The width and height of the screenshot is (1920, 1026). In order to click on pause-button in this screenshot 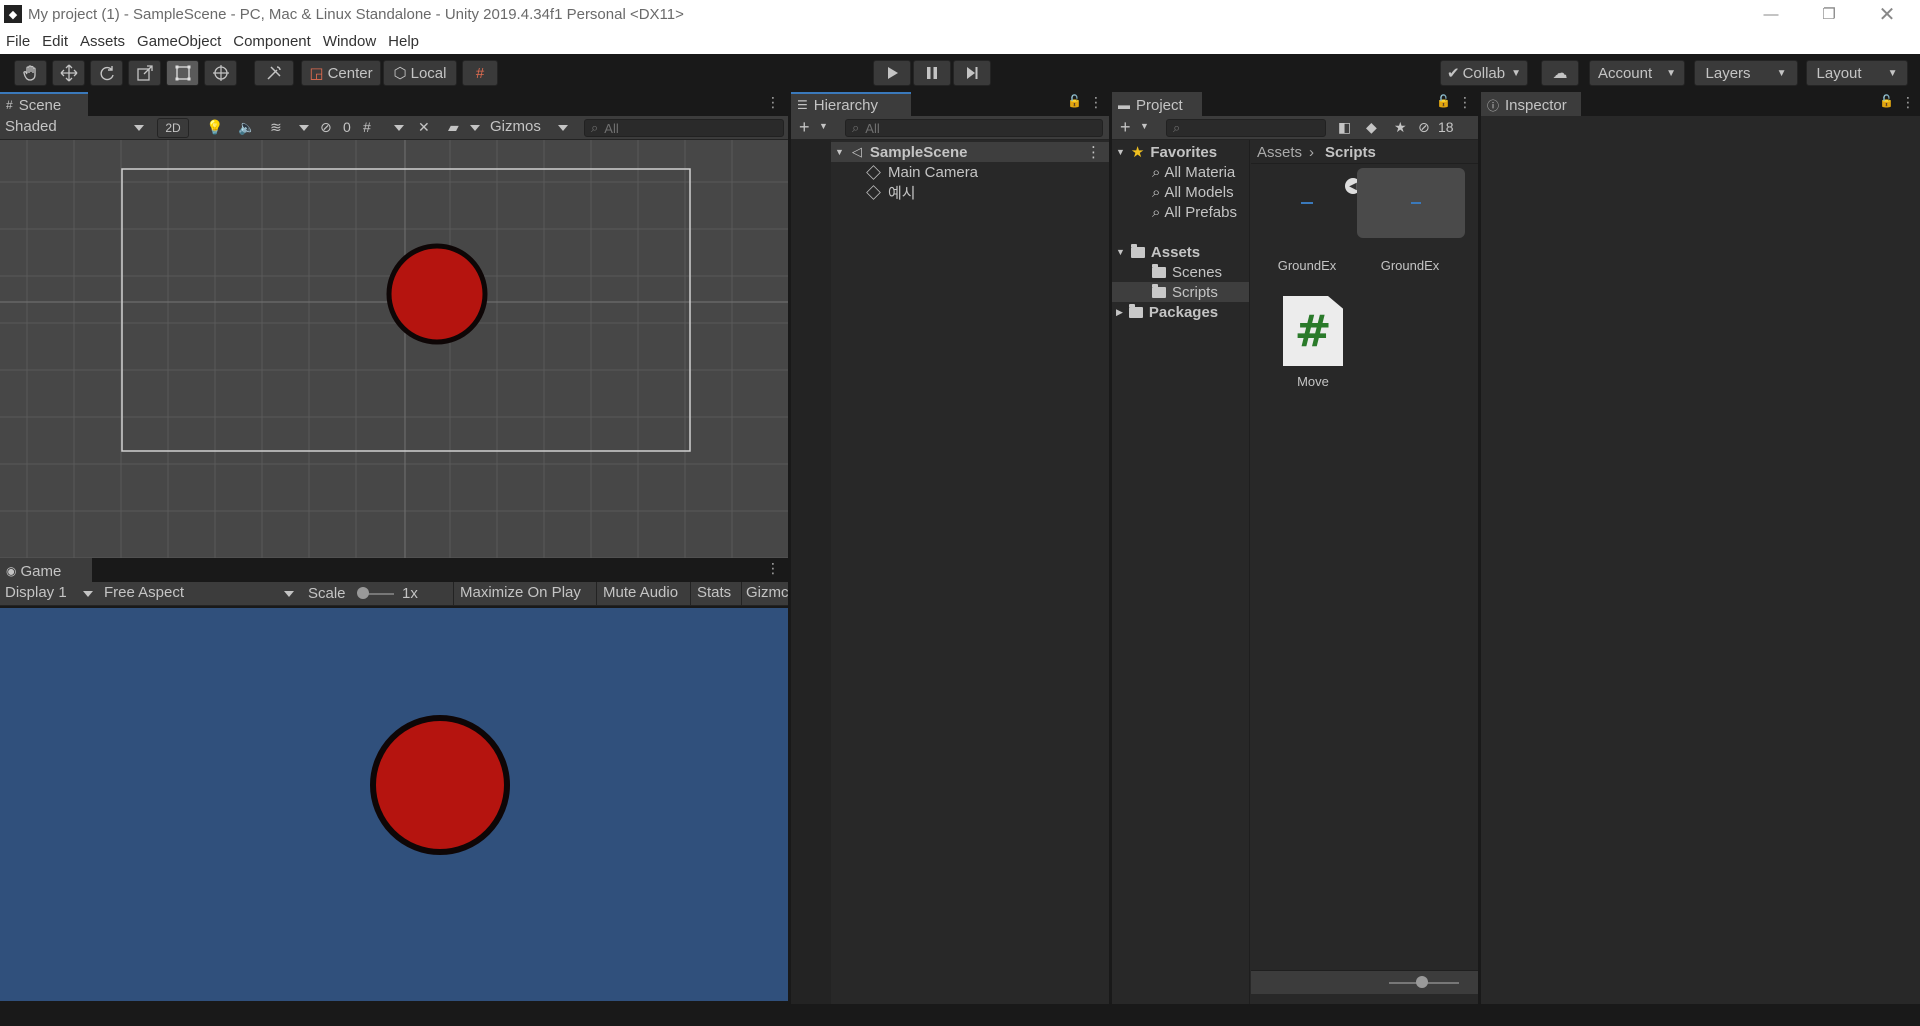, I will do `click(932, 73)`.